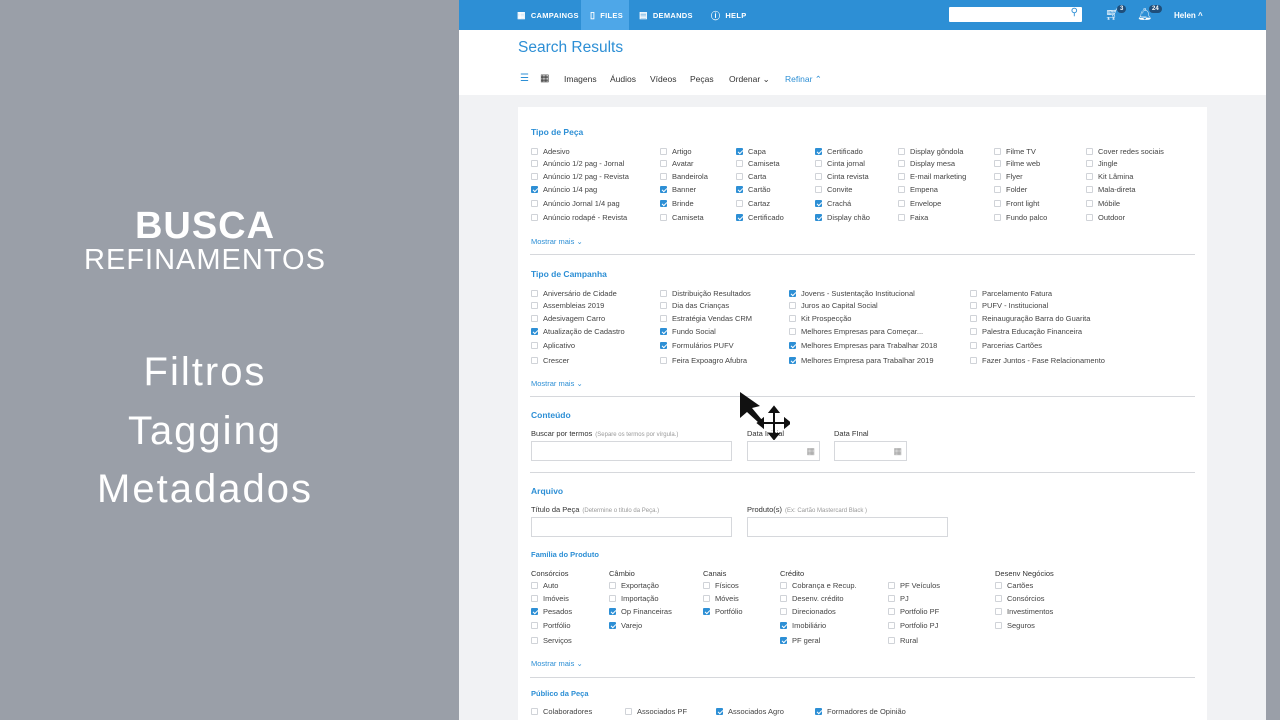 The image size is (1280, 720). I want to click on checkbox-familia: PF Veículos, so click(914, 585).